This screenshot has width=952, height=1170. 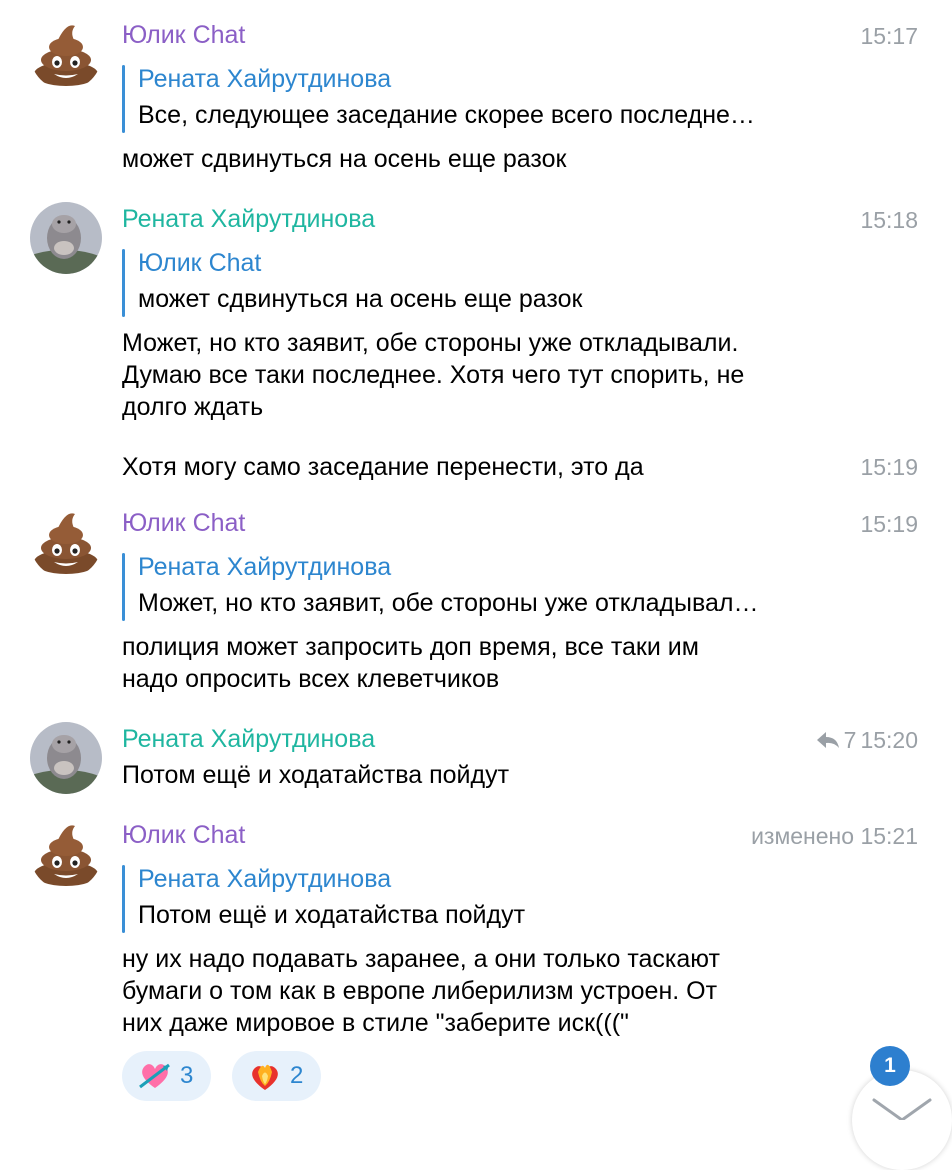 I want to click on reaction-count: 2, so click(x=297, y=1075).